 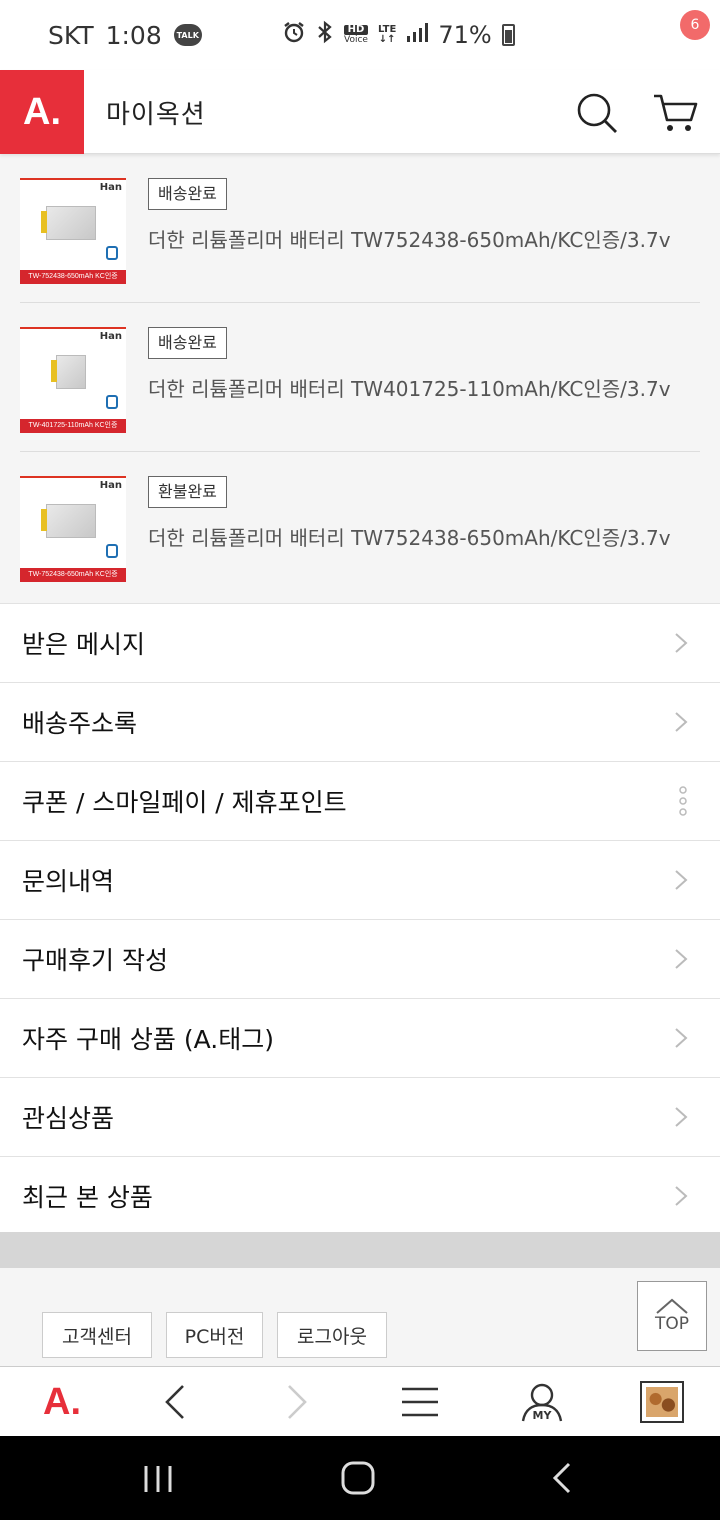 What do you see at coordinates (542, 1402) in the screenshot?
I see `my-page-button: MY` at bounding box center [542, 1402].